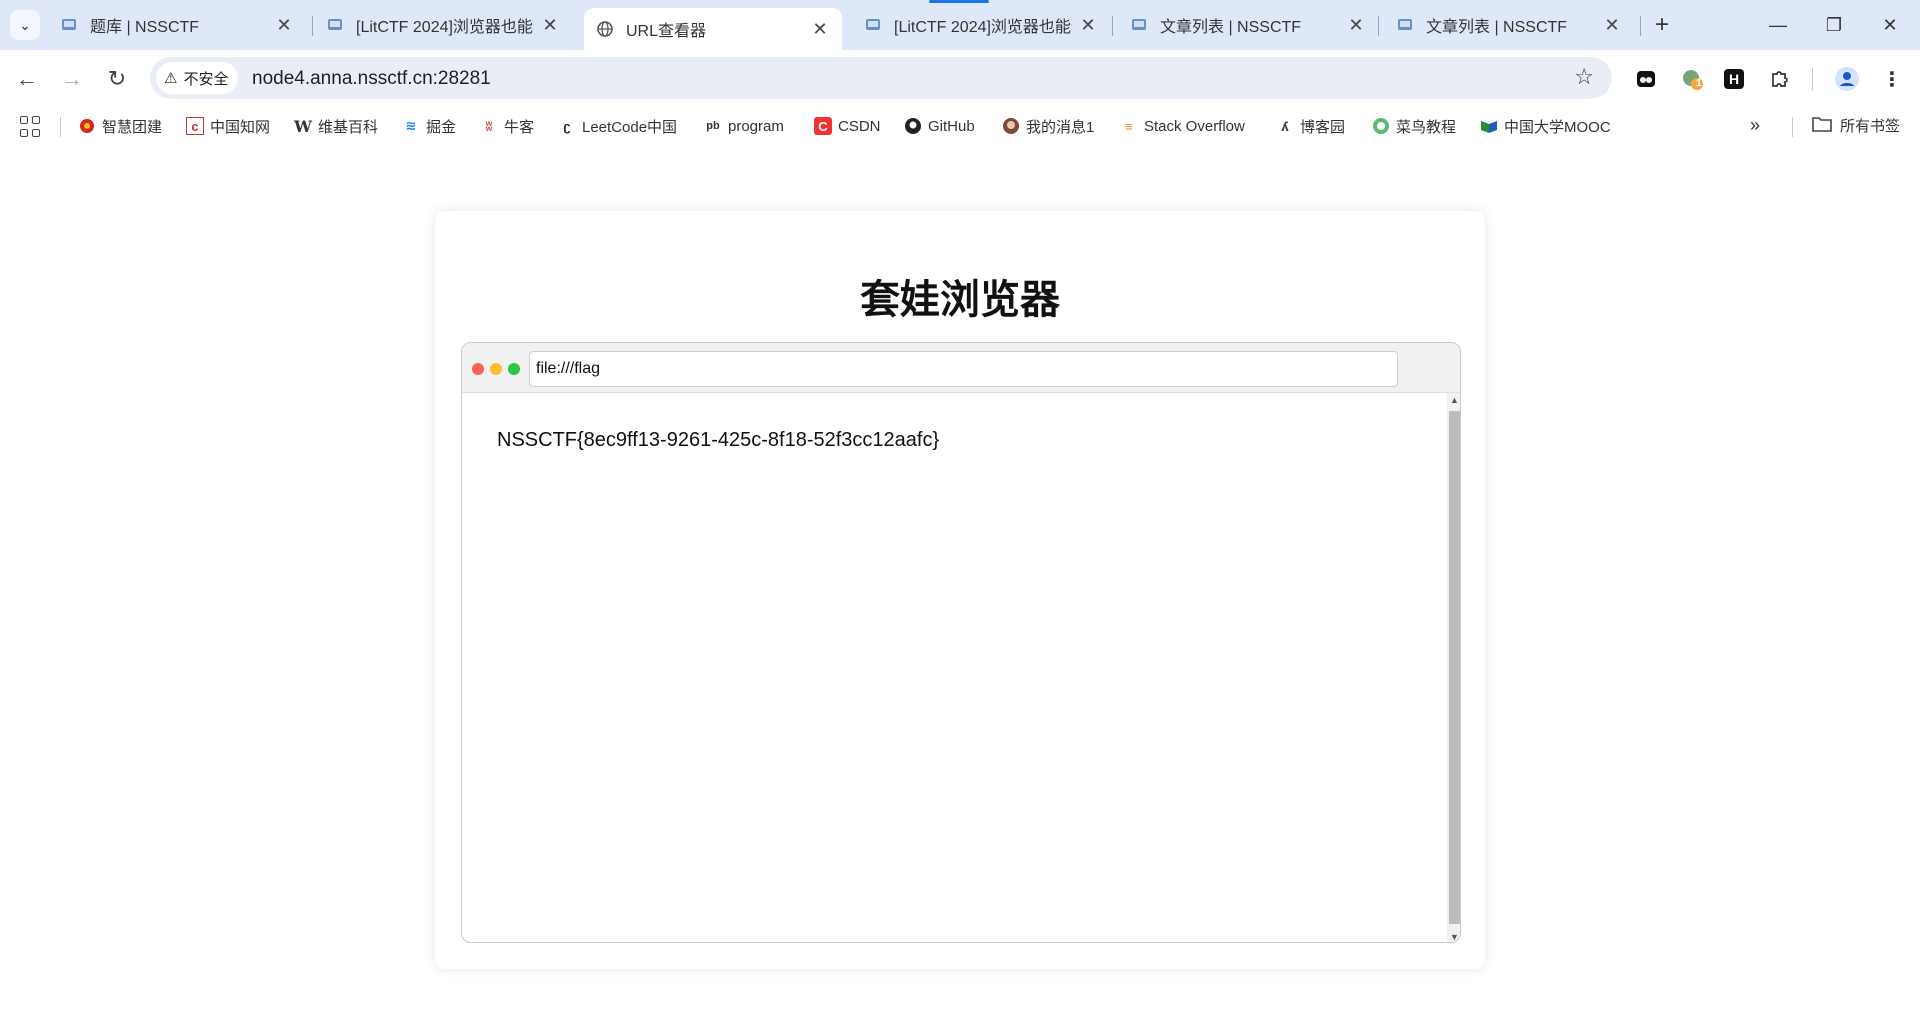  I want to click on security-chip: ⚠ 不安全, so click(197, 78).